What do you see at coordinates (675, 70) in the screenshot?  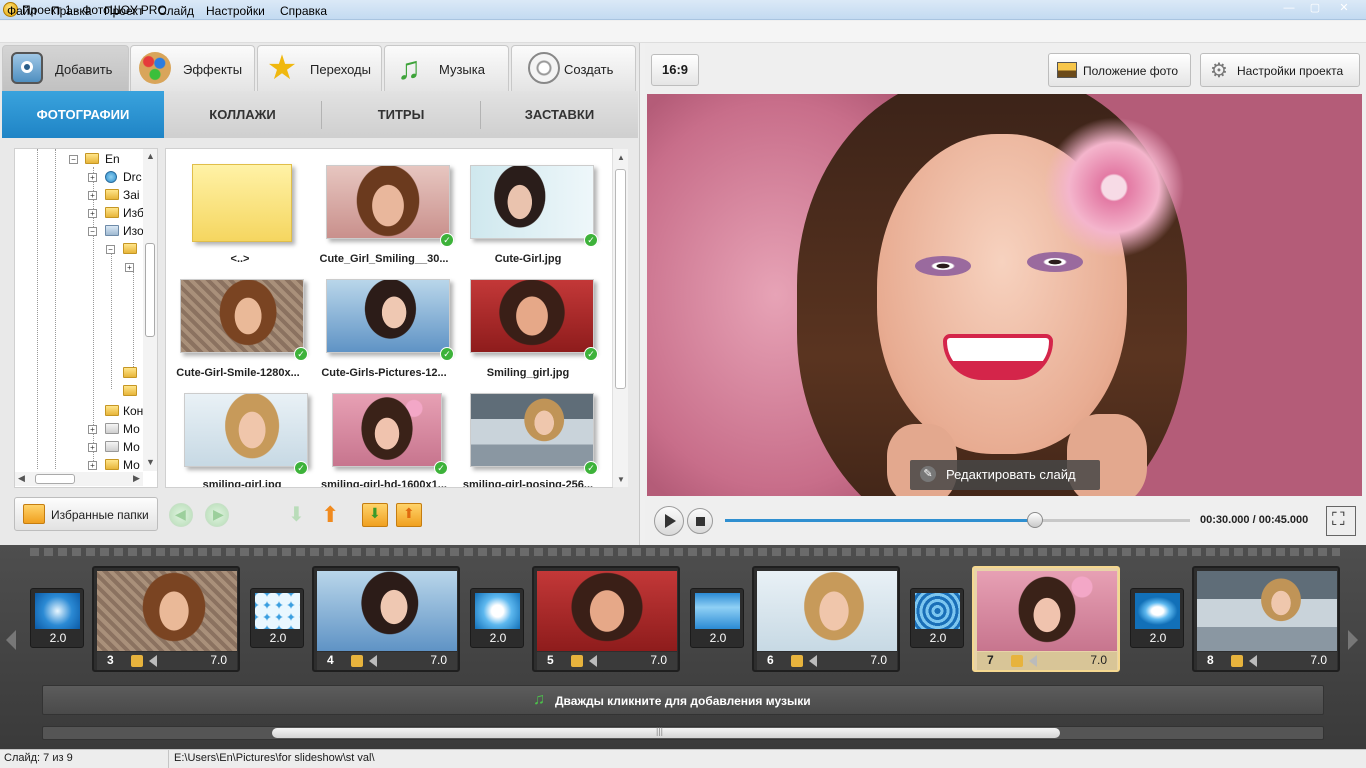 I see `aspect-ratio-button: 16:9` at bounding box center [675, 70].